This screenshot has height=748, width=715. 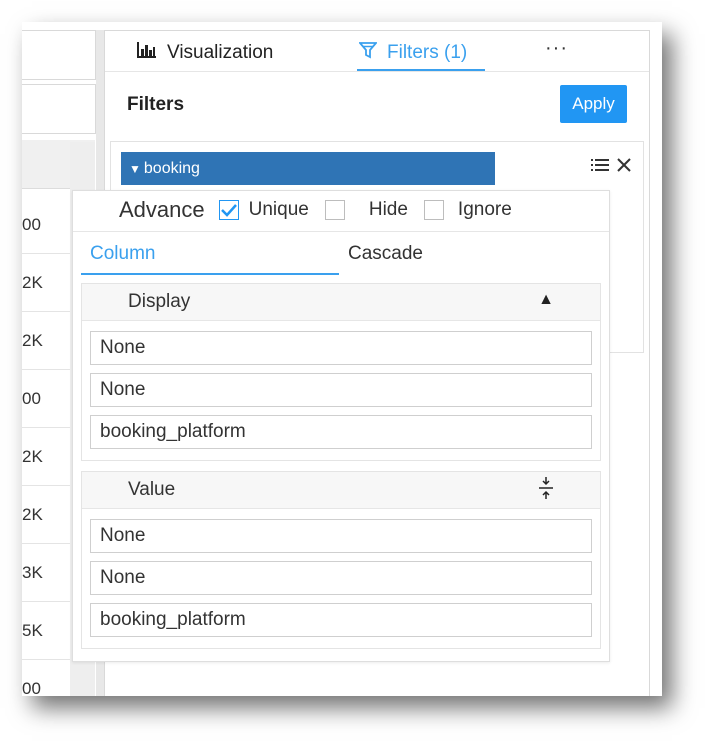 What do you see at coordinates (334, 210) in the screenshot?
I see `hide-checkbox` at bounding box center [334, 210].